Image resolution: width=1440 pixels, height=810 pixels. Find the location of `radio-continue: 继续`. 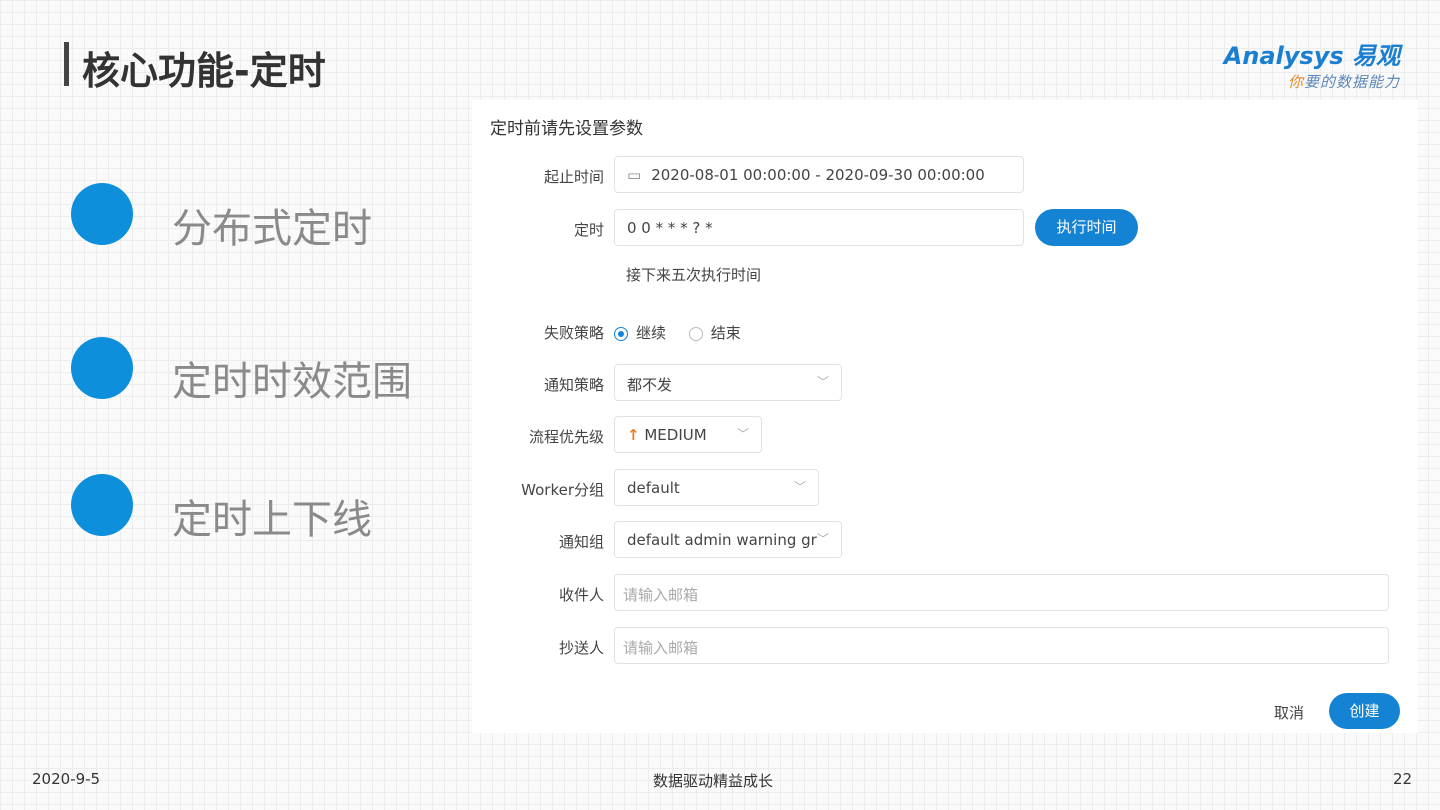

radio-continue: 继续 is located at coordinates (640, 333).